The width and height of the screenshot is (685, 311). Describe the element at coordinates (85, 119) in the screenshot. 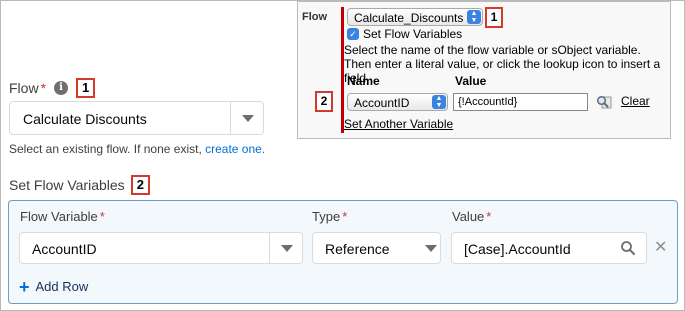

I see `flow-select-value: Calculate Discounts` at that location.